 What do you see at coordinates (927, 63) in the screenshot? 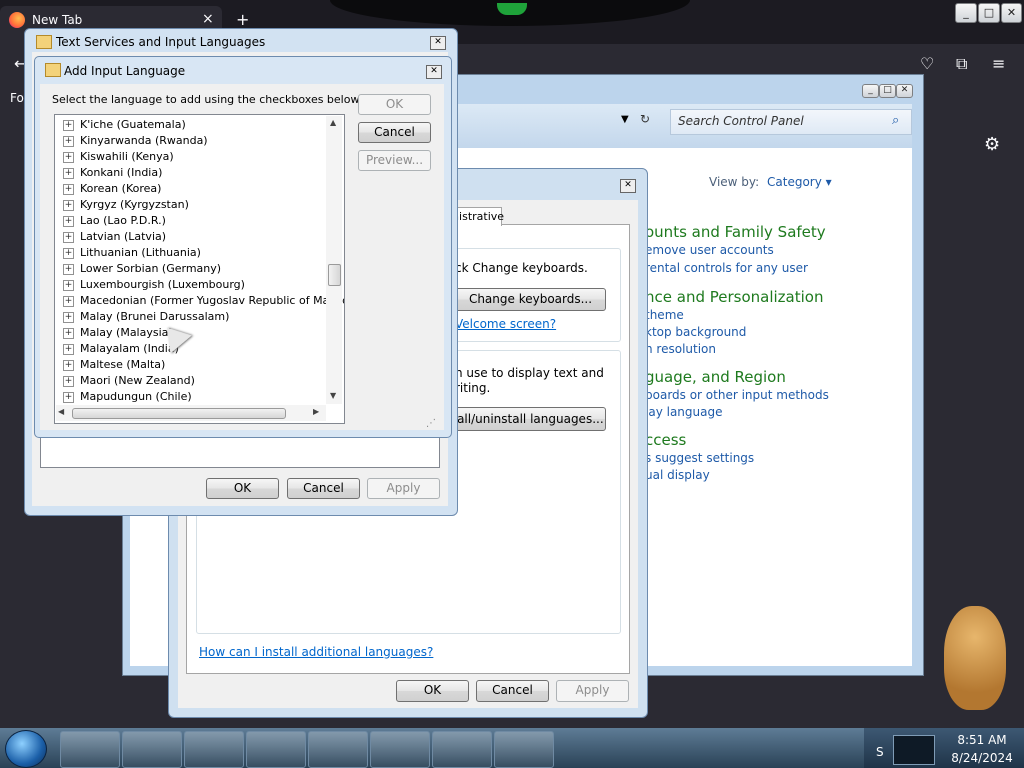
I see `pocket-icon: ♡` at bounding box center [927, 63].